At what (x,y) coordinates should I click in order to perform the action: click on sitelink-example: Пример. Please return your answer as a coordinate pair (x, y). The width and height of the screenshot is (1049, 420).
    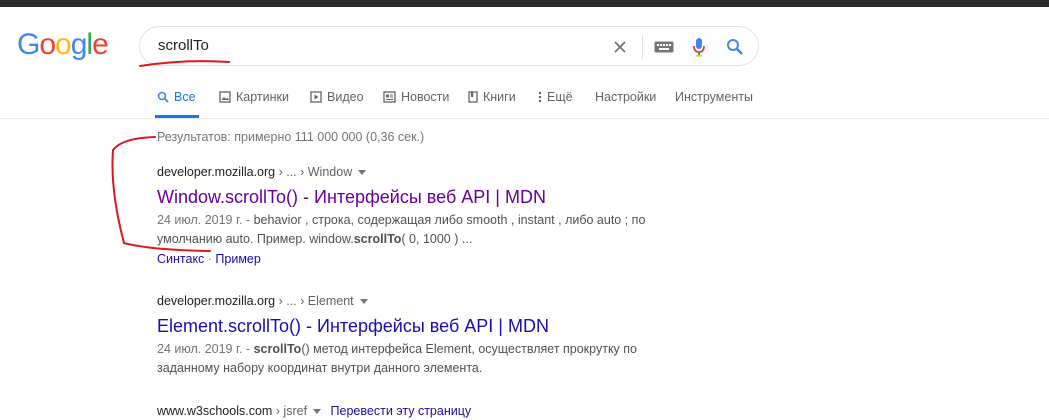
    Looking at the image, I should click on (237, 259).